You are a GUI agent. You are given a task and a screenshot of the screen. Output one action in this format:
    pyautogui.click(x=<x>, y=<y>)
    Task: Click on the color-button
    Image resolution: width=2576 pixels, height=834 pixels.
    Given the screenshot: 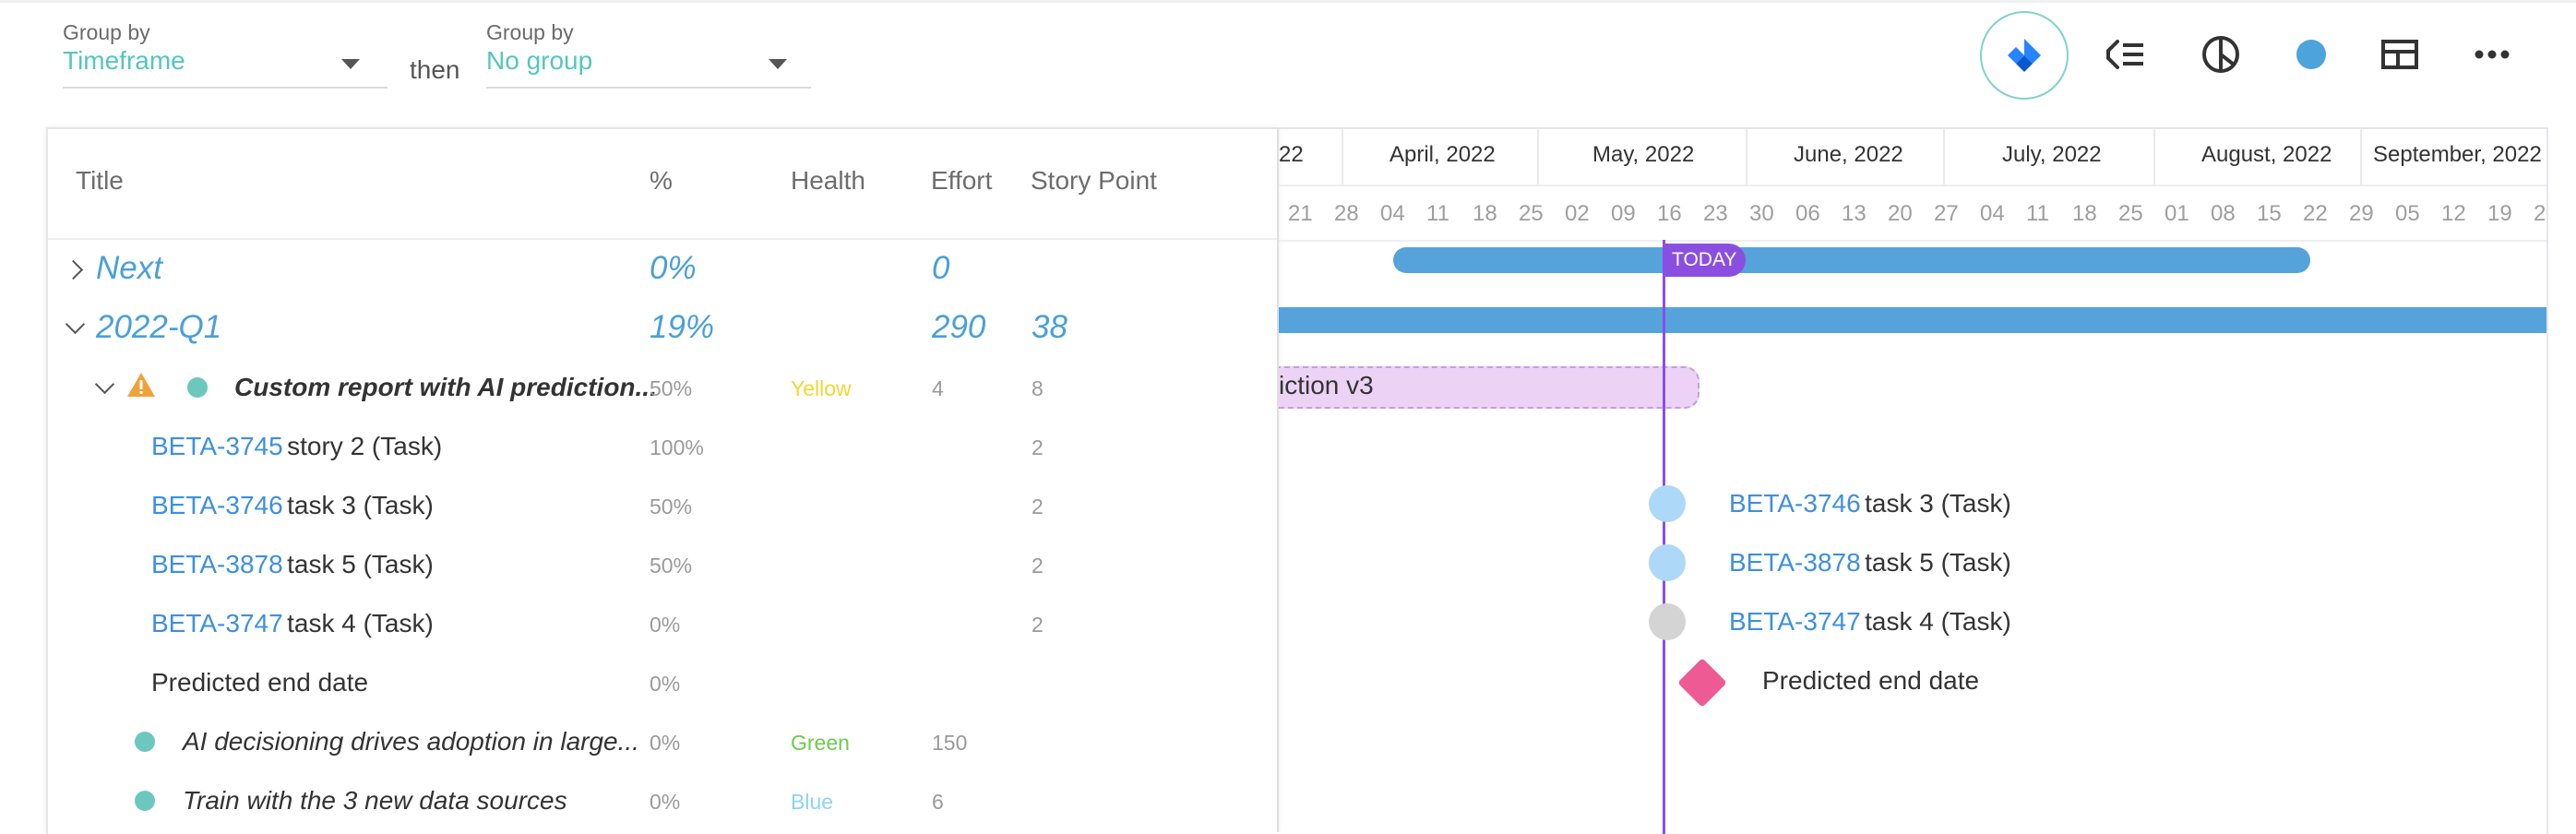 What is the action you would take?
    pyautogui.click(x=2311, y=54)
    